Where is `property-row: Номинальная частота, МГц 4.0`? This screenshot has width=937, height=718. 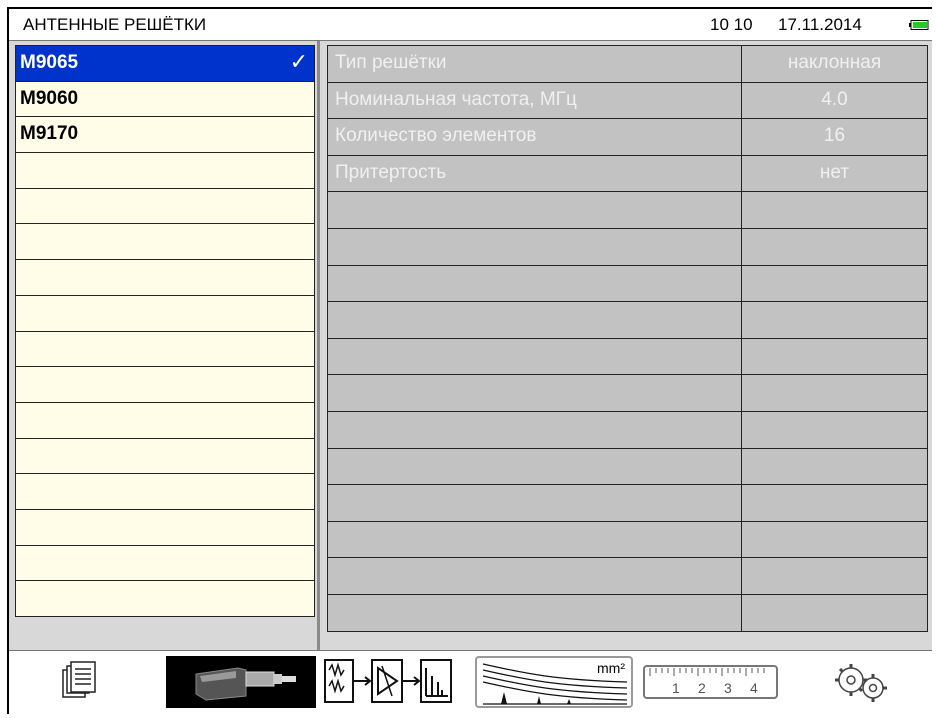
property-row: Номинальная частота, МГц 4.0 is located at coordinates (627, 101).